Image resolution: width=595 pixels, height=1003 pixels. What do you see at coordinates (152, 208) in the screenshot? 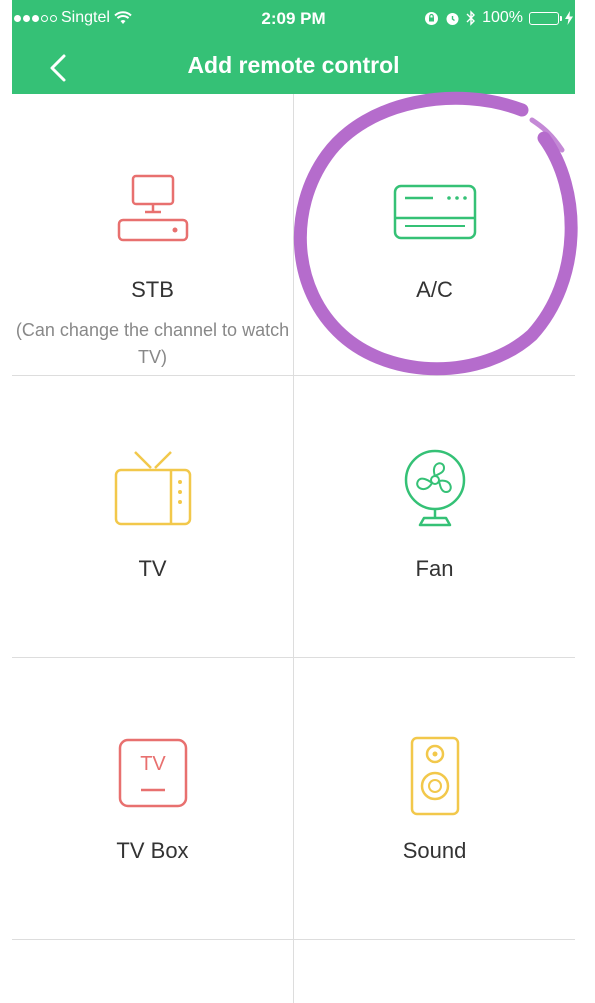
I see `stb-icon` at bounding box center [152, 208].